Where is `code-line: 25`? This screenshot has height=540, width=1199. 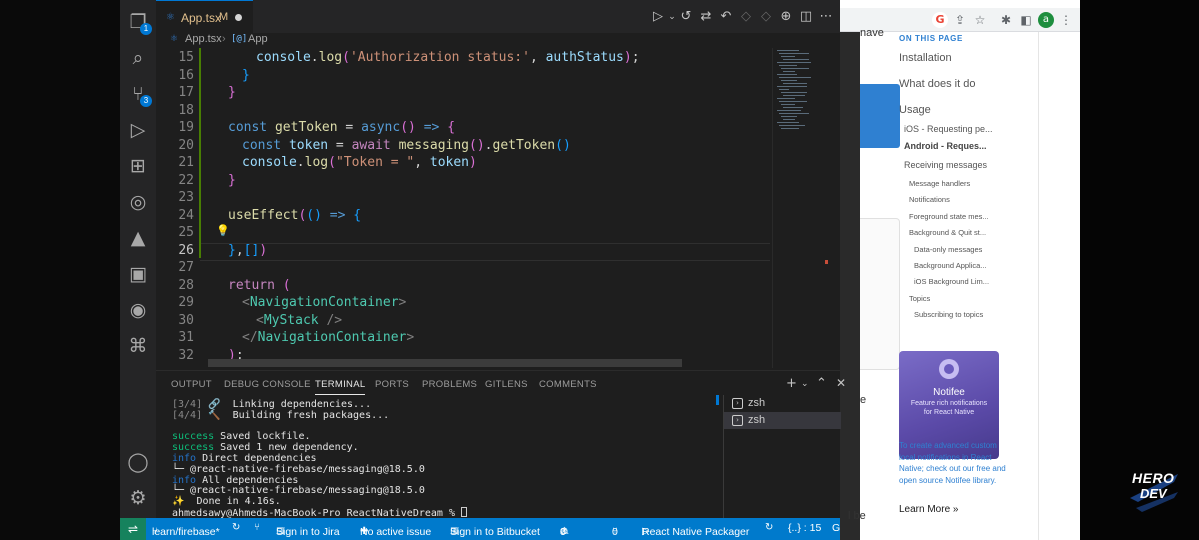 code-line: 25 is located at coordinates (476, 233).